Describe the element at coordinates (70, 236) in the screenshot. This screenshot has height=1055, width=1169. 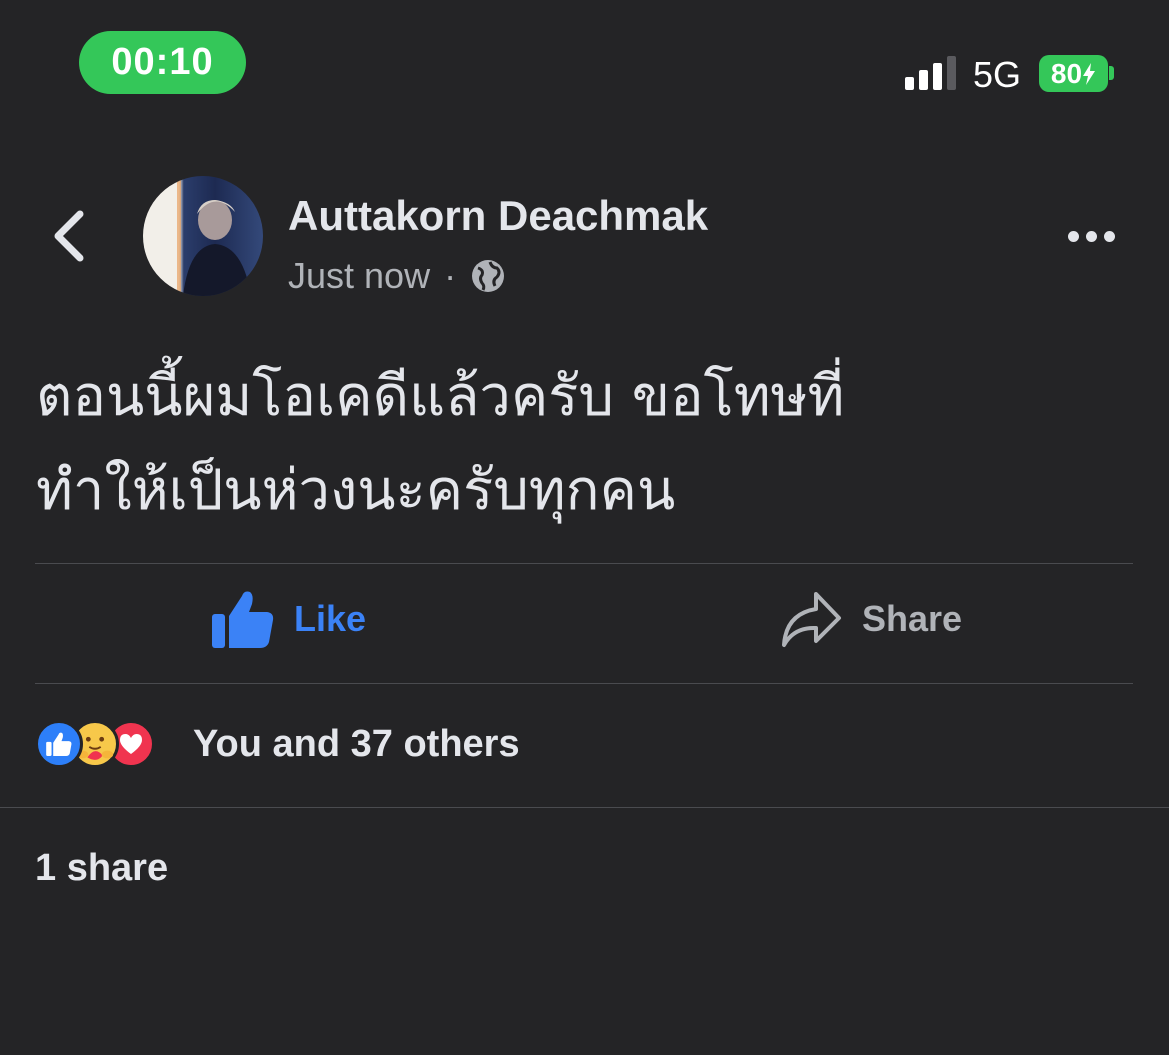
I see `back-chevron-icon` at that location.